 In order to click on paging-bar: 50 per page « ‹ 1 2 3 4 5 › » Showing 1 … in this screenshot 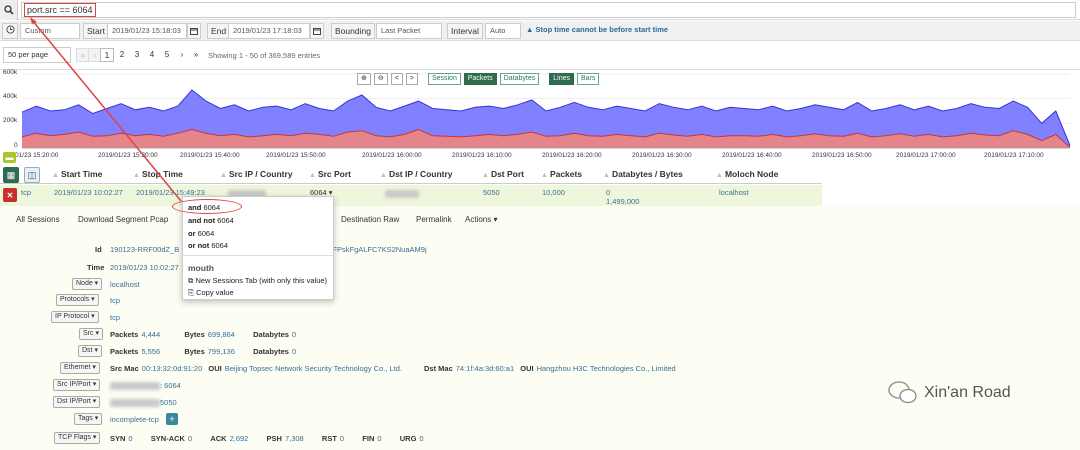, I will do `click(540, 55)`.